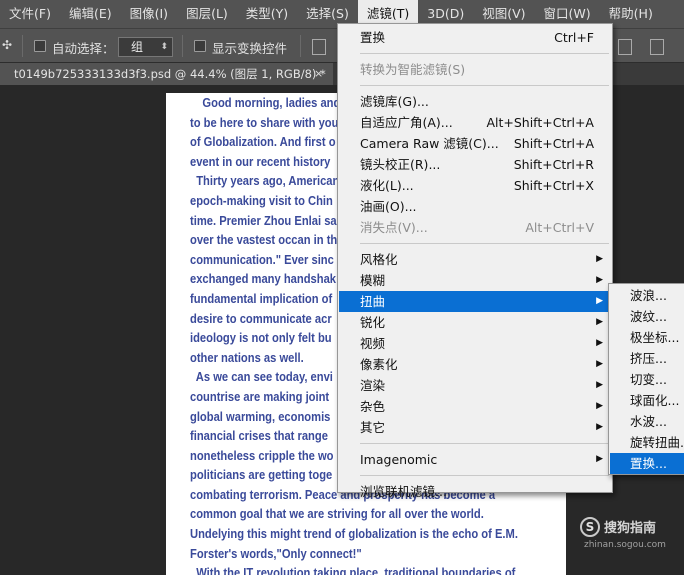 The width and height of the screenshot is (684, 575). What do you see at coordinates (30, 14) in the screenshot?
I see `menu-file: 文件(F)` at bounding box center [30, 14].